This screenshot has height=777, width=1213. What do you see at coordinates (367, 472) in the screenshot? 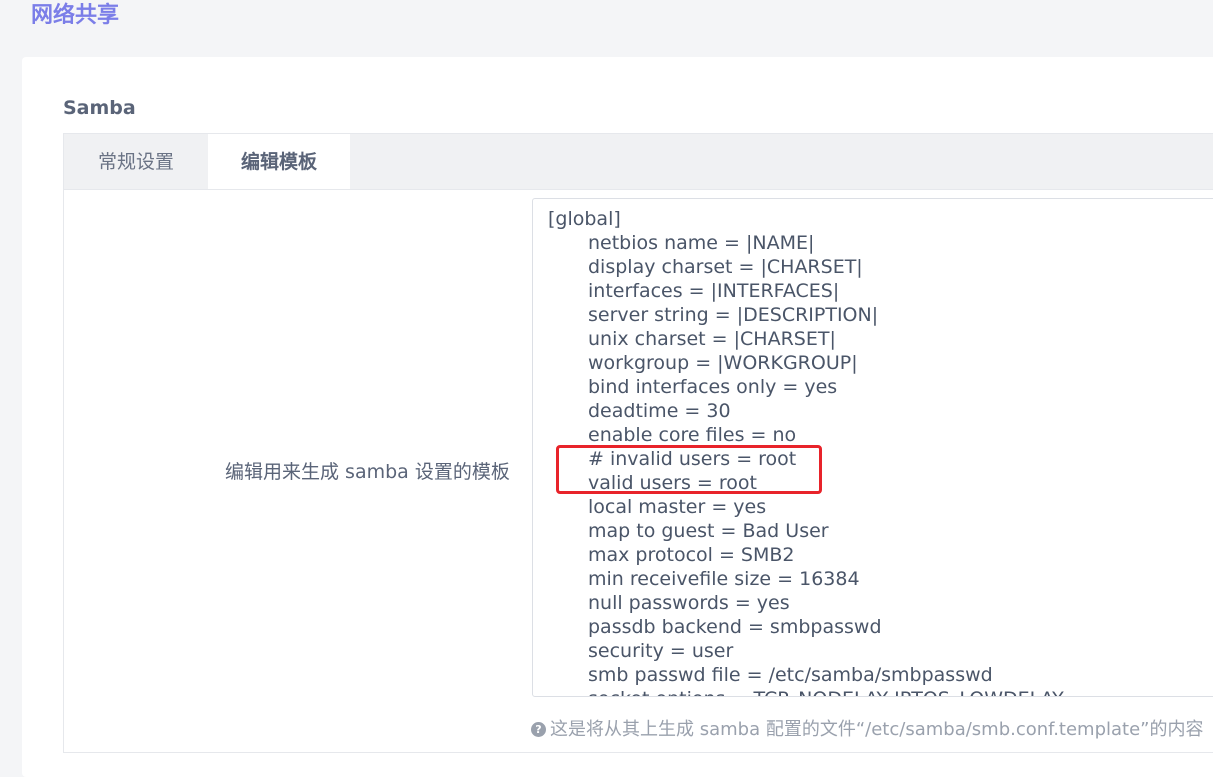
I see `template-field-label: 编辑用来生成 samba 设置的模板` at bounding box center [367, 472].